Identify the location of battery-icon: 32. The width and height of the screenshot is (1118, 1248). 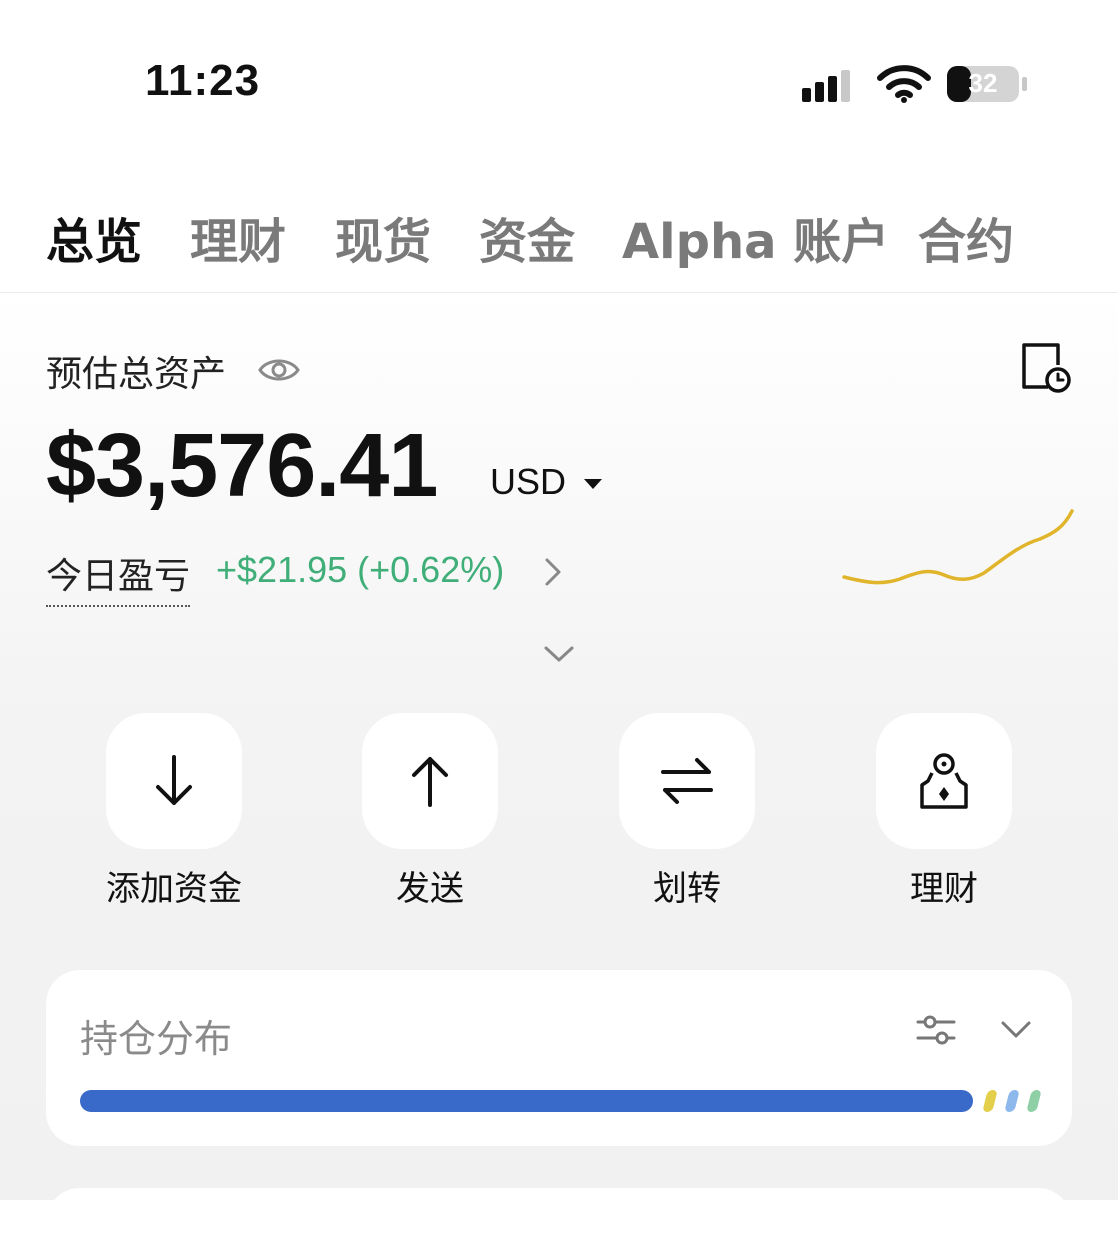
(987, 84).